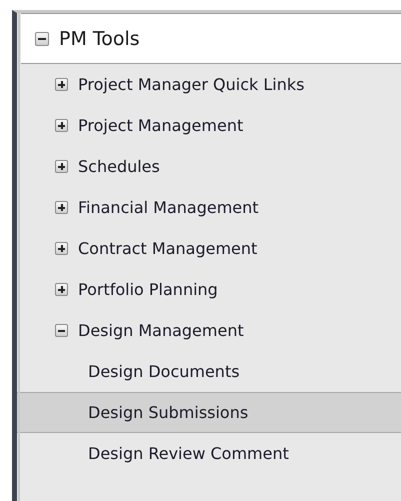 The image size is (401, 501). I want to click on tree-root-label: PM Tools, so click(99, 39).